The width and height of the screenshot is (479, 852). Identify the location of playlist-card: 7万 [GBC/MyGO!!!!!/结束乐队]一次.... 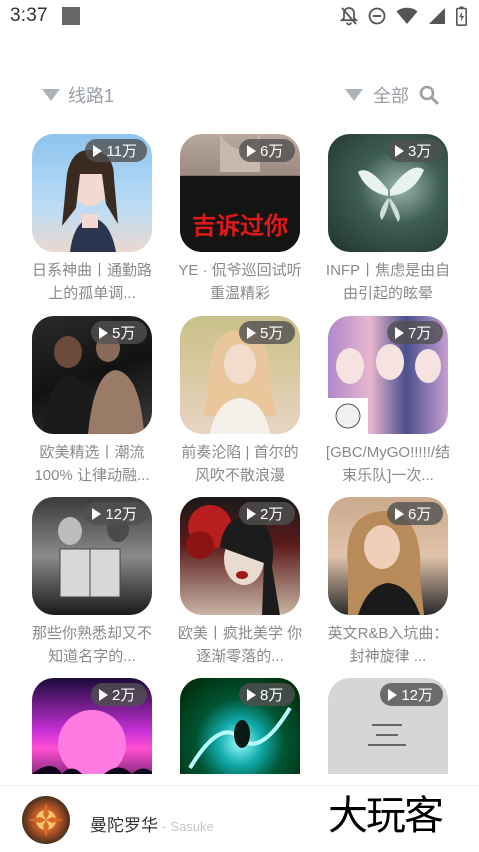
(388, 401).